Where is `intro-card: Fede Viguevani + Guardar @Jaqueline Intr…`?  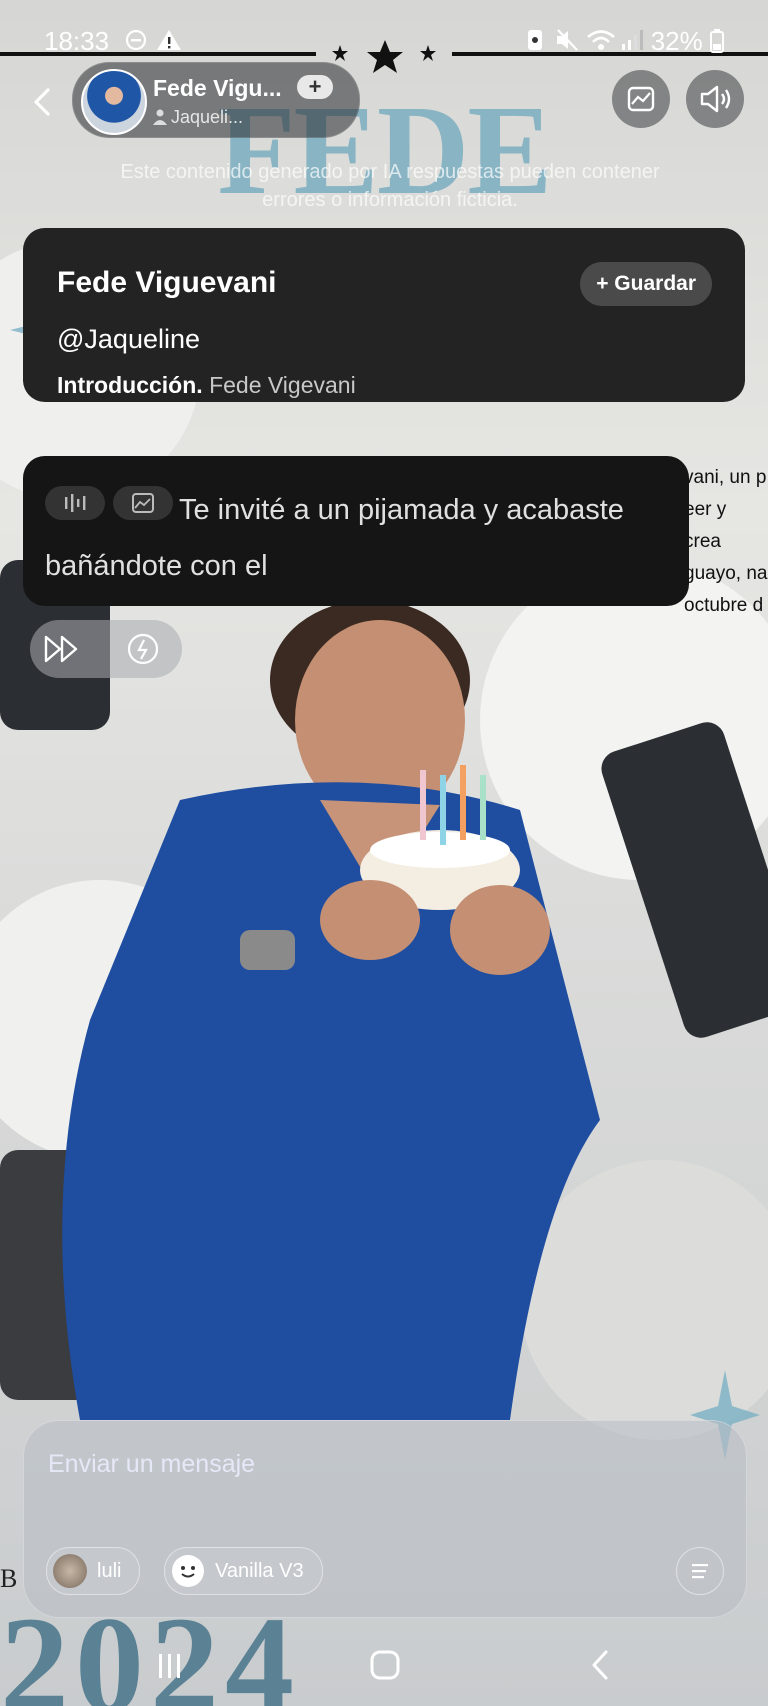
intro-card: Fede Viguevani + Guardar @Jaqueline Intr… is located at coordinates (384, 315).